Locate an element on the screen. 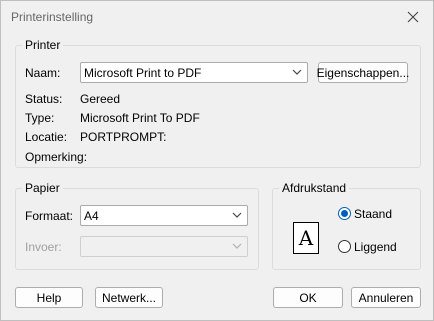 The height and width of the screenshot is (321, 434). location-value: PORTPROMPT: is located at coordinates (123, 137).